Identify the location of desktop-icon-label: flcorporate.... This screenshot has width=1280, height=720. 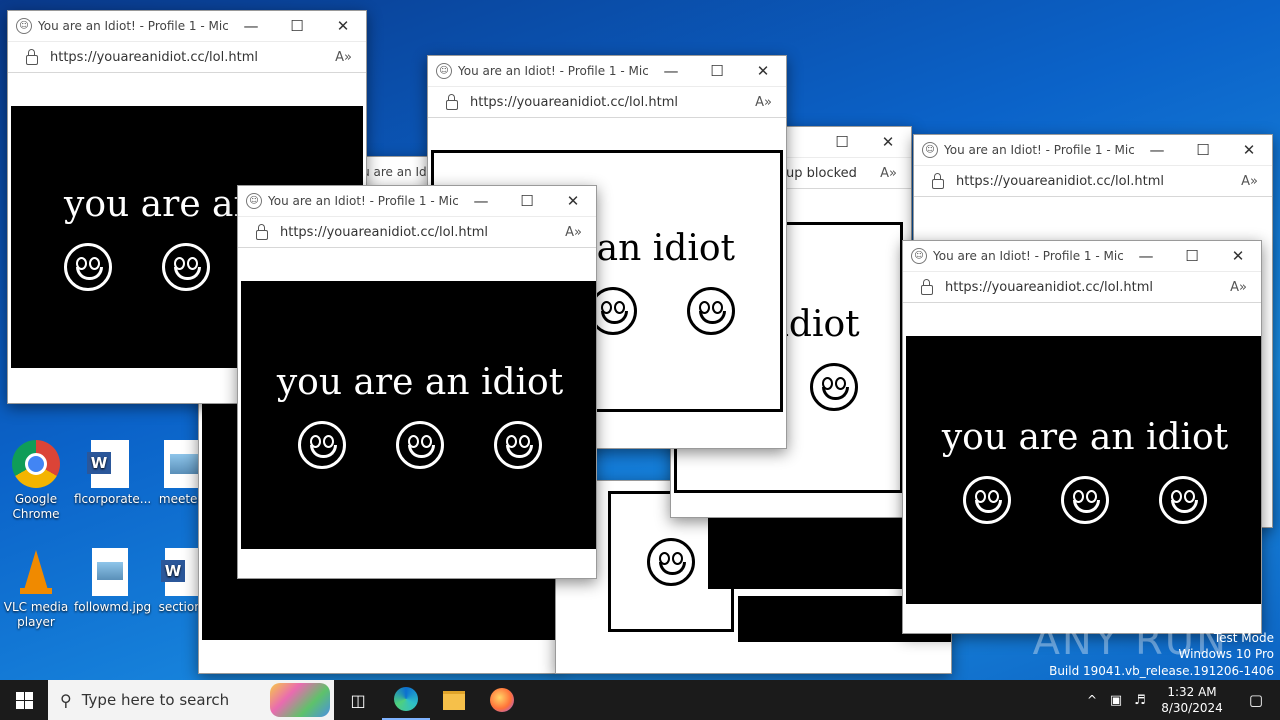
(113, 499).